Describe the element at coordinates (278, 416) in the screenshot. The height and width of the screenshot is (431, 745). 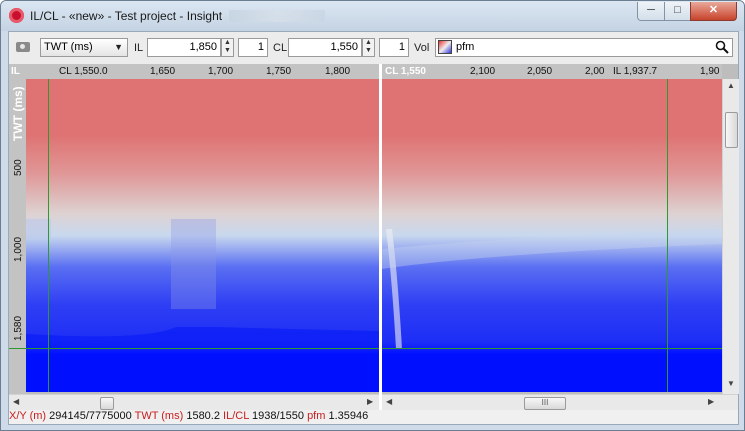
I see `ilcl-value: 1938/1550` at that location.